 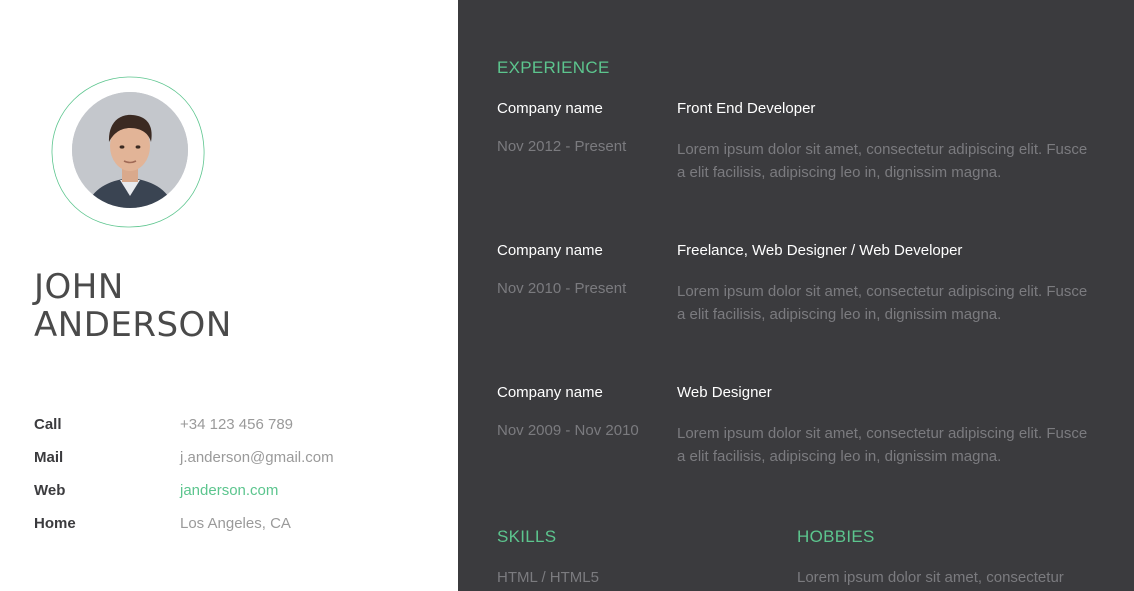 What do you see at coordinates (133, 325) in the screenshot?
I see `last-name: ANDERSON` at bounding box center [133, 325].